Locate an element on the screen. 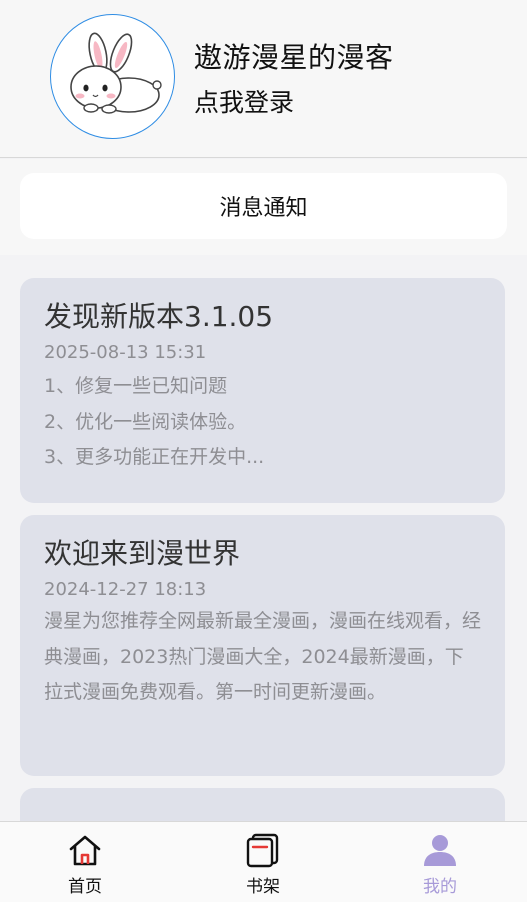 The image size is (527, 902). message-line: 2、优化一些阅读体验。 is located at coordinates (145, 421).